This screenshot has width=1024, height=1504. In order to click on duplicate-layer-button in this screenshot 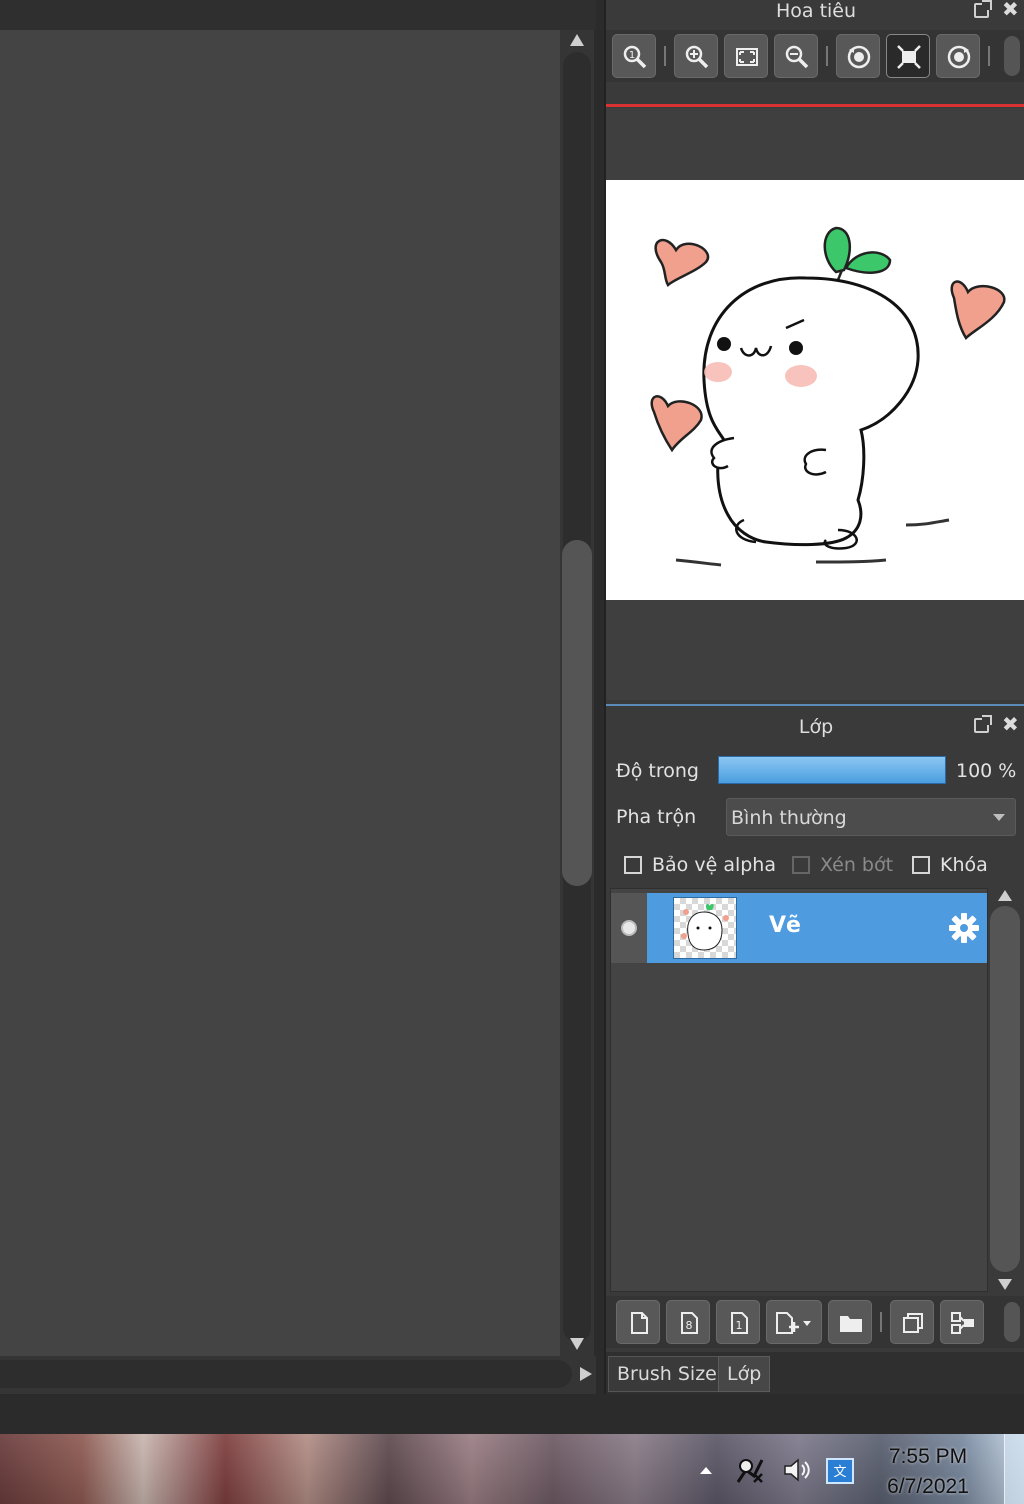, I will do `click(912, 1322)`.